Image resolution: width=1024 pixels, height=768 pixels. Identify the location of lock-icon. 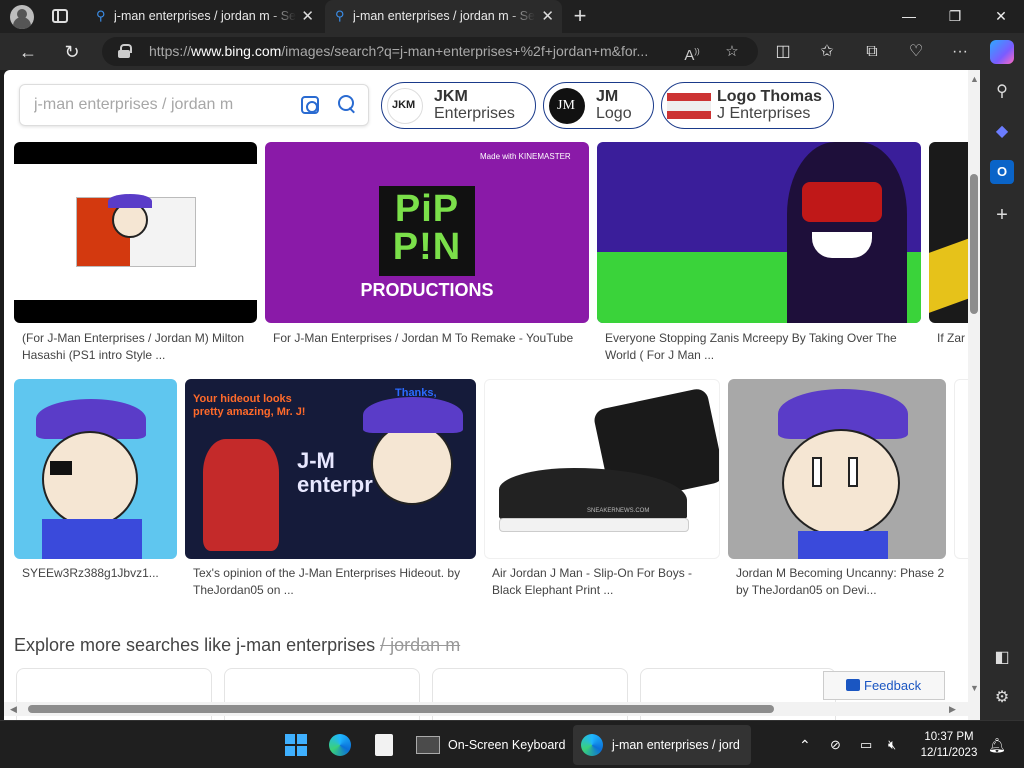
(125, 51).